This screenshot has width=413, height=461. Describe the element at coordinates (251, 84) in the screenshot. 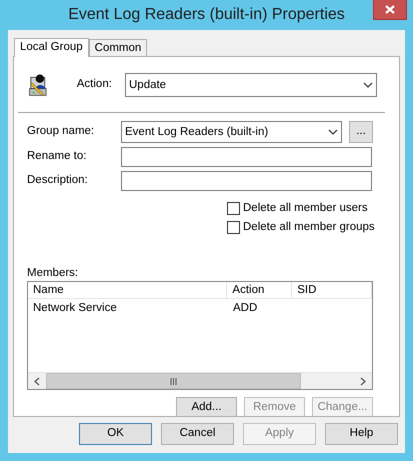

I see `action-dropdown: Update` at that location.